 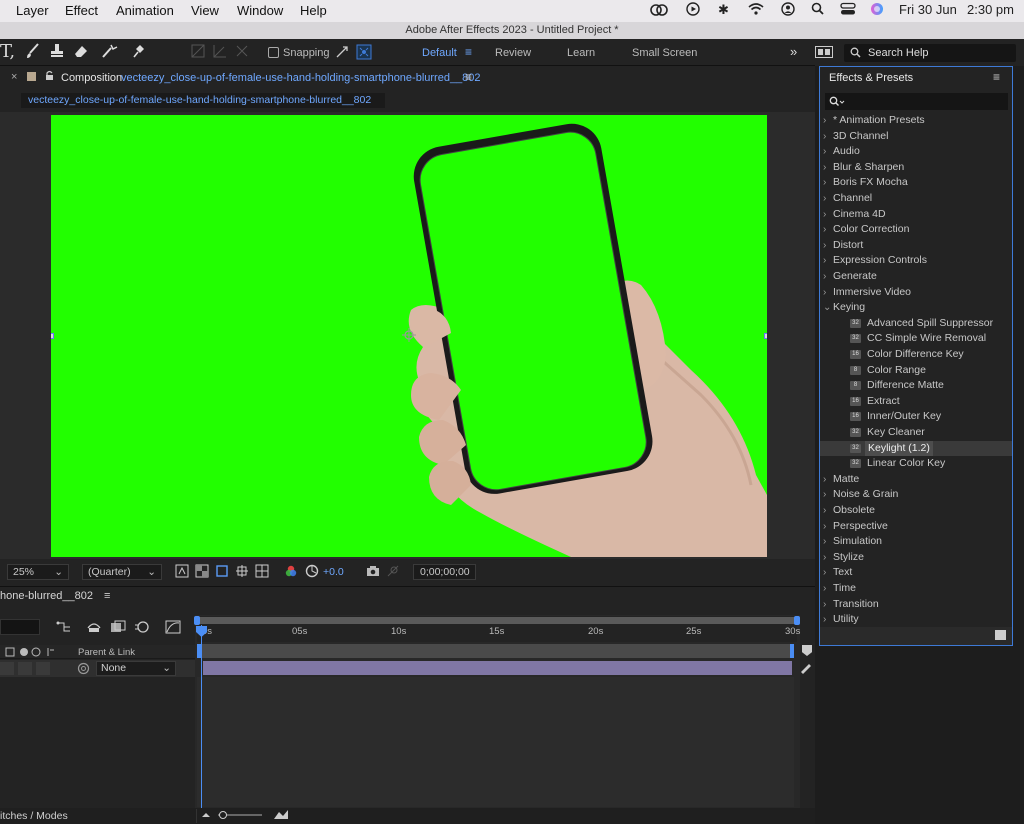 I want to click on effect-category: › Color Correction, so click(x=916, y=230).